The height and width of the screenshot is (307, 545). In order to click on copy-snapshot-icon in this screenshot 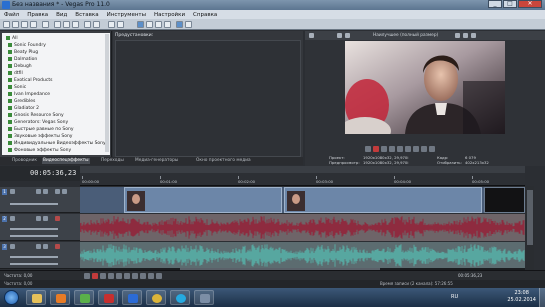, I will do `click(465, 35)`.